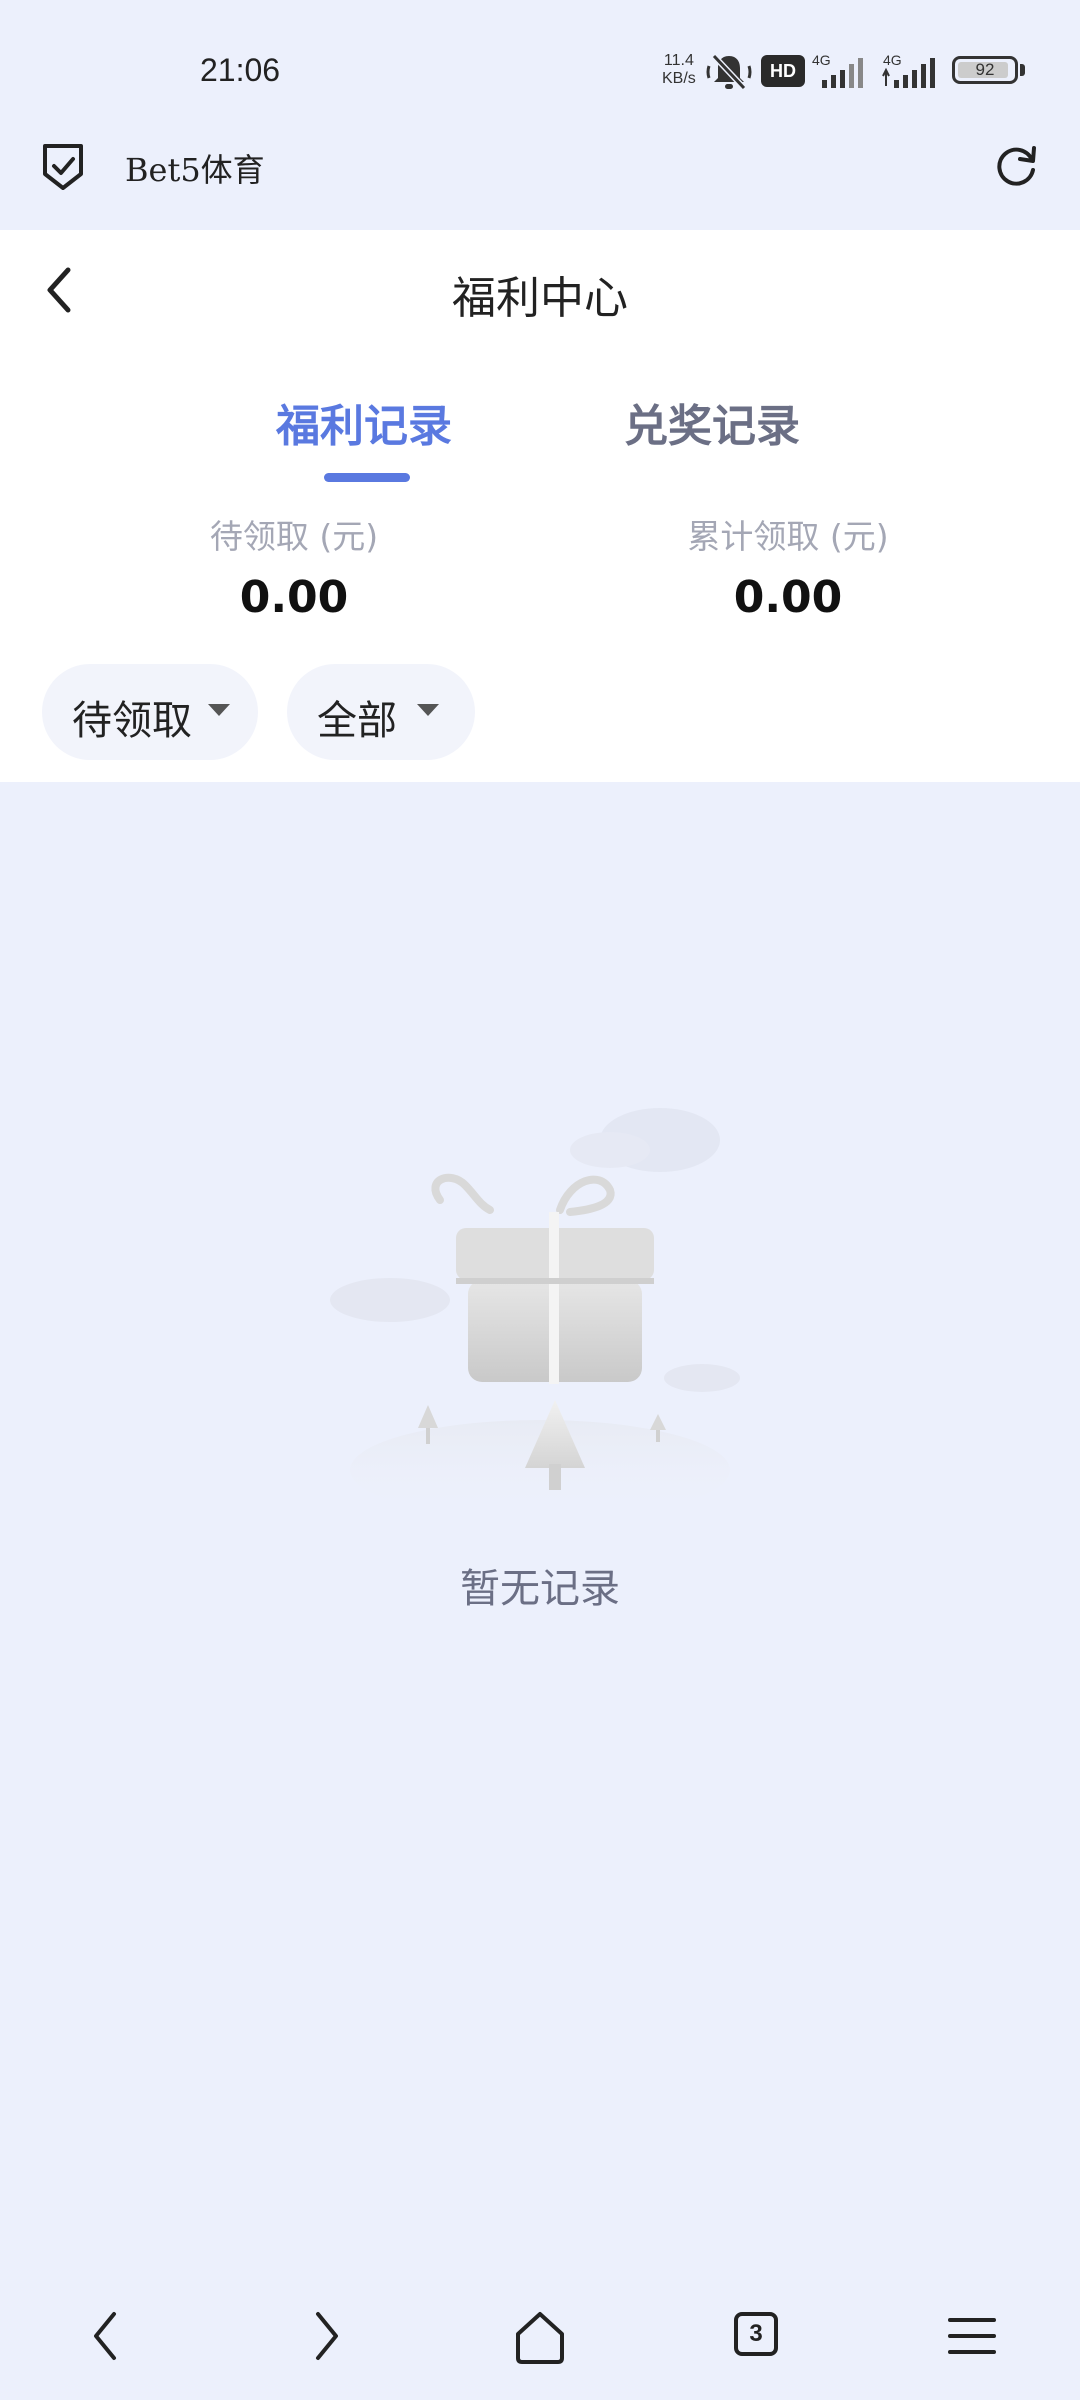  I want to click on active-tab-indicator, so click(367, 477).